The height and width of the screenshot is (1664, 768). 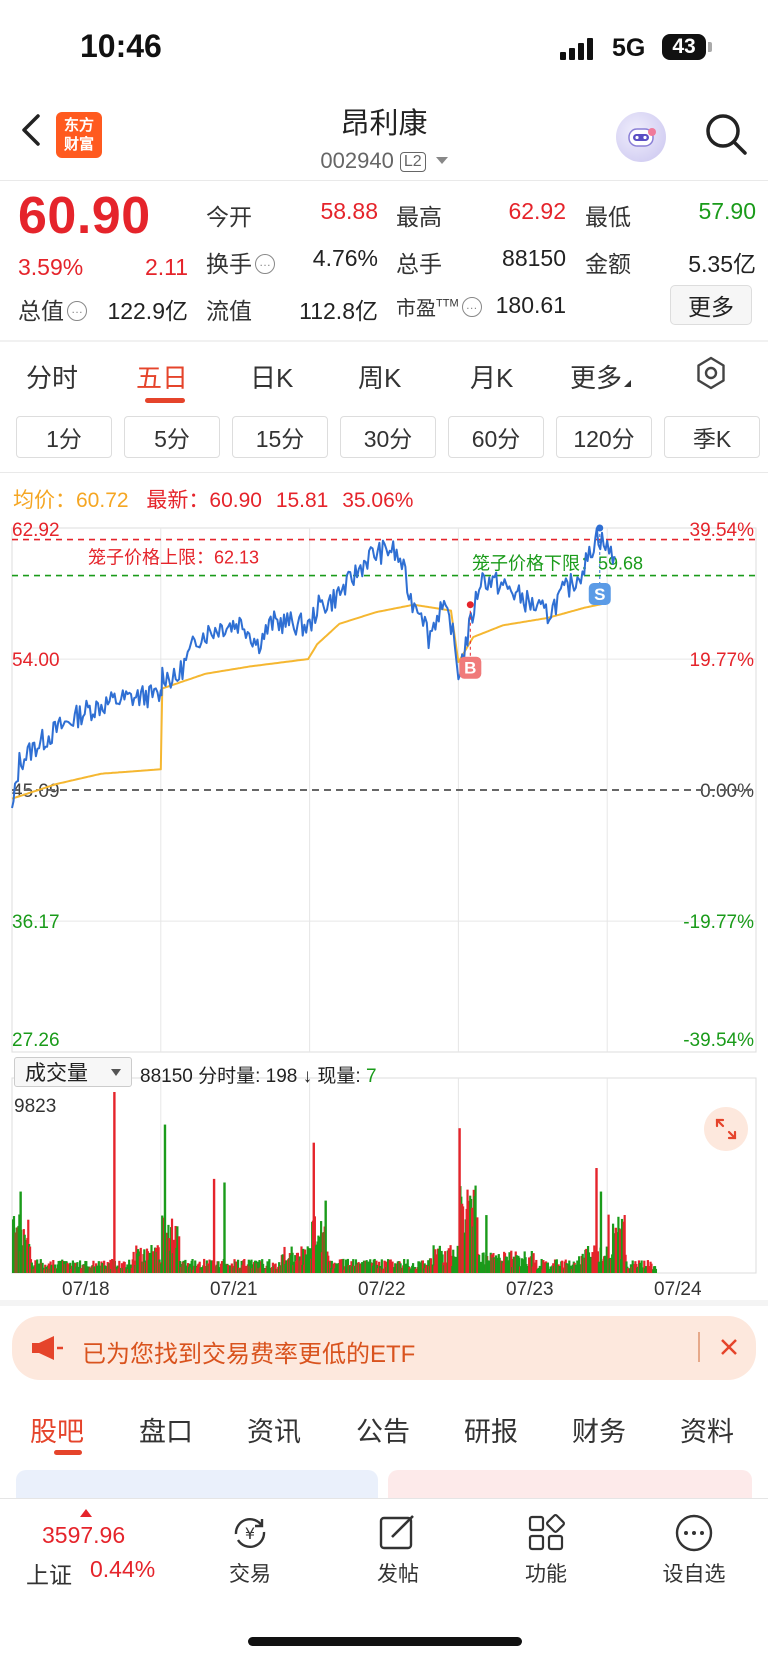 I want to click on banner-separator, so click(x=699, y=1347).